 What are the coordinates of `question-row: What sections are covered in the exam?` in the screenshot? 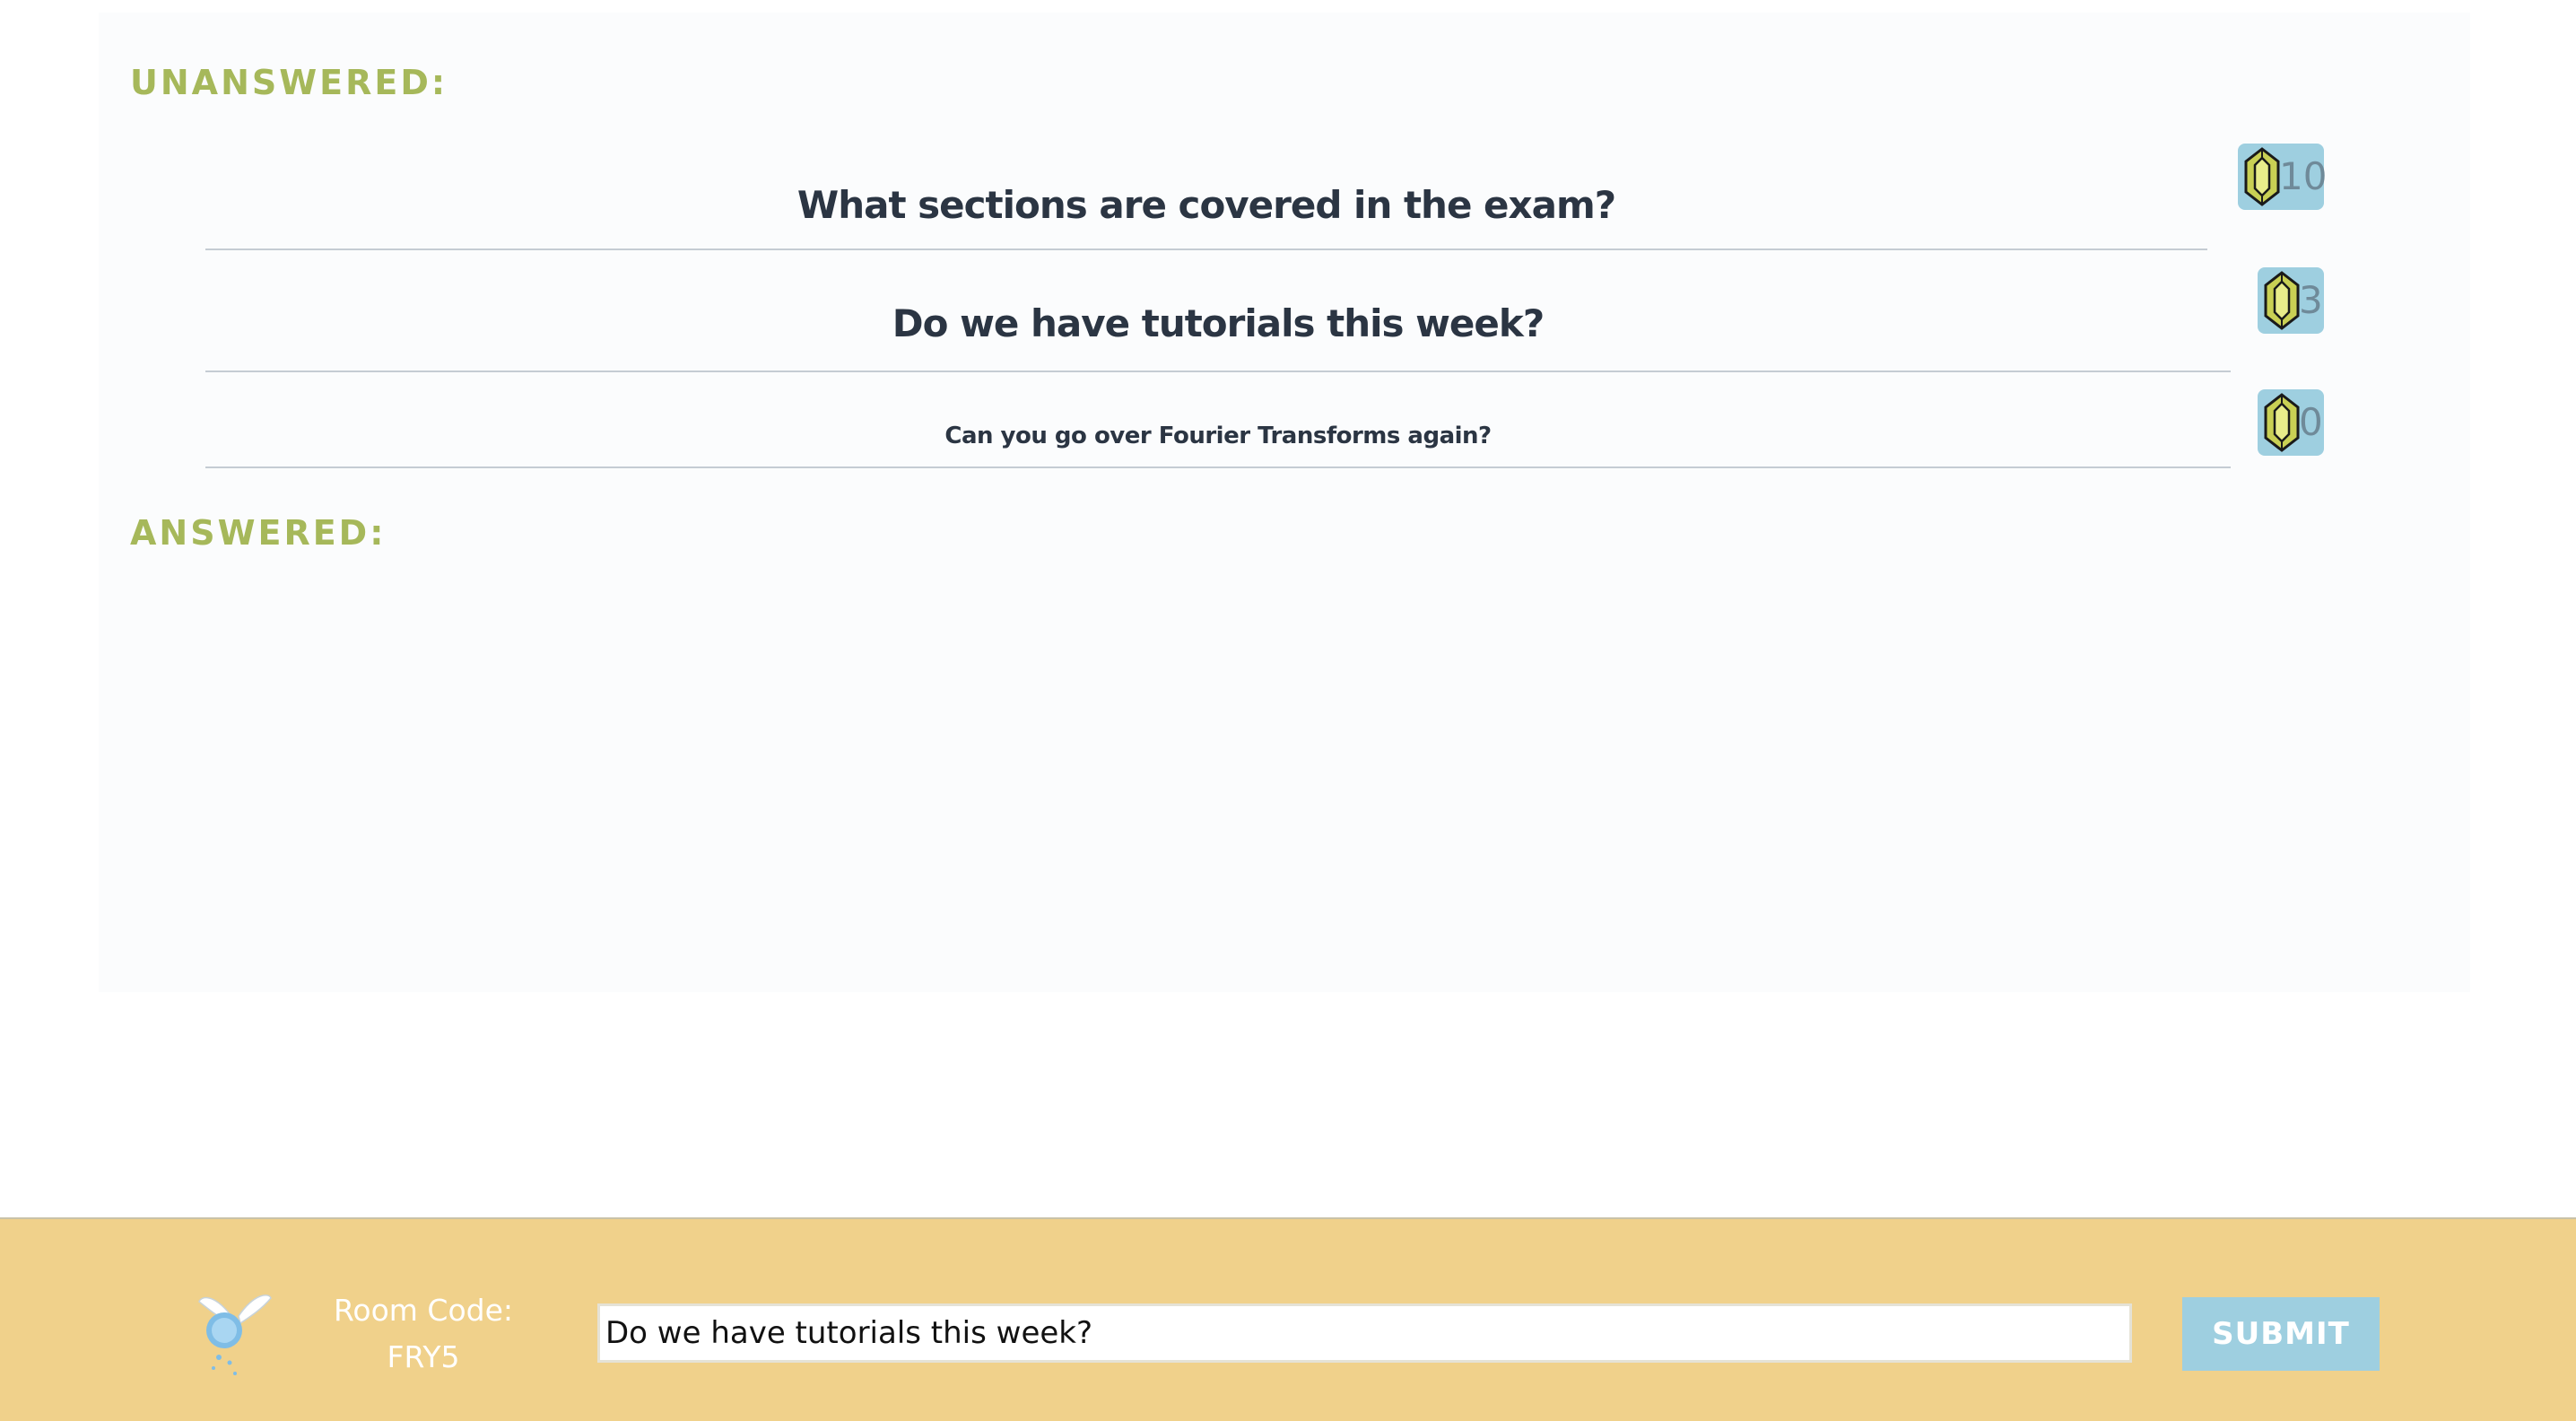 It's located at (1206, 197).